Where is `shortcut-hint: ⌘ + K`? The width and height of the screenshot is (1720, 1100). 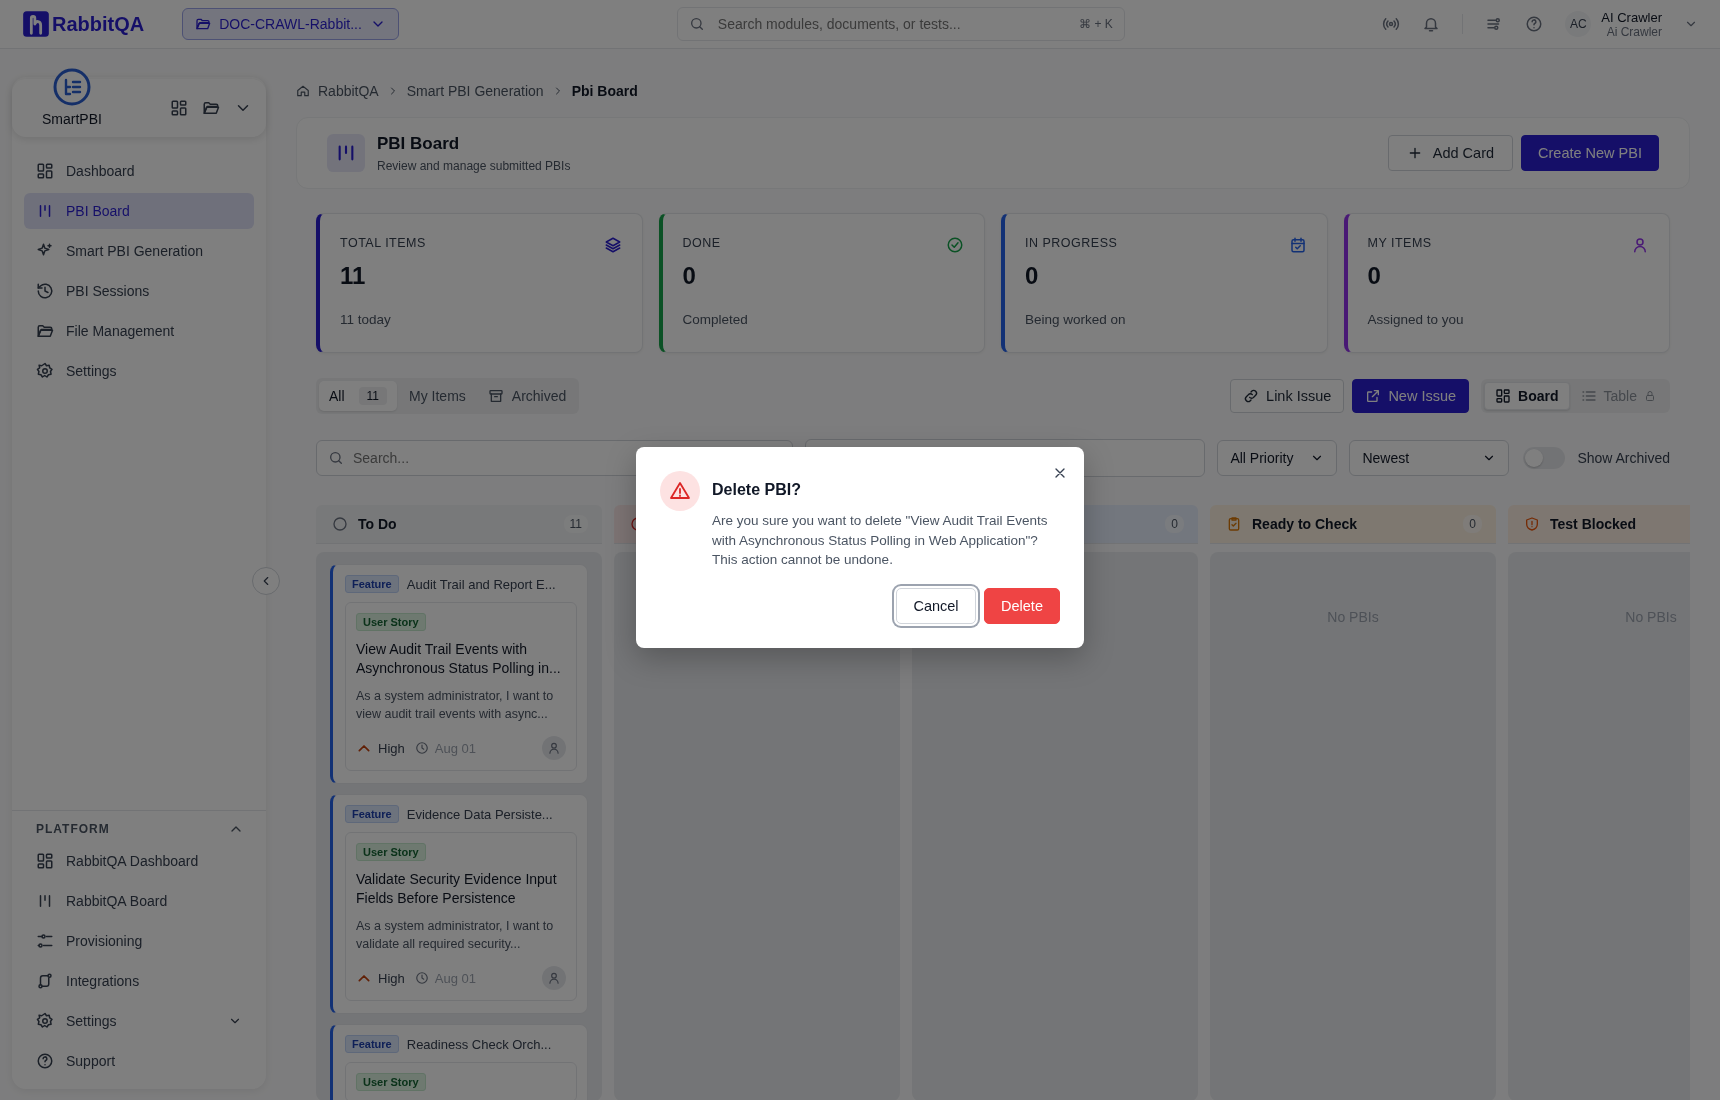
shortcut-hint: ⌘ + K is located at coordinates (1096, 24).